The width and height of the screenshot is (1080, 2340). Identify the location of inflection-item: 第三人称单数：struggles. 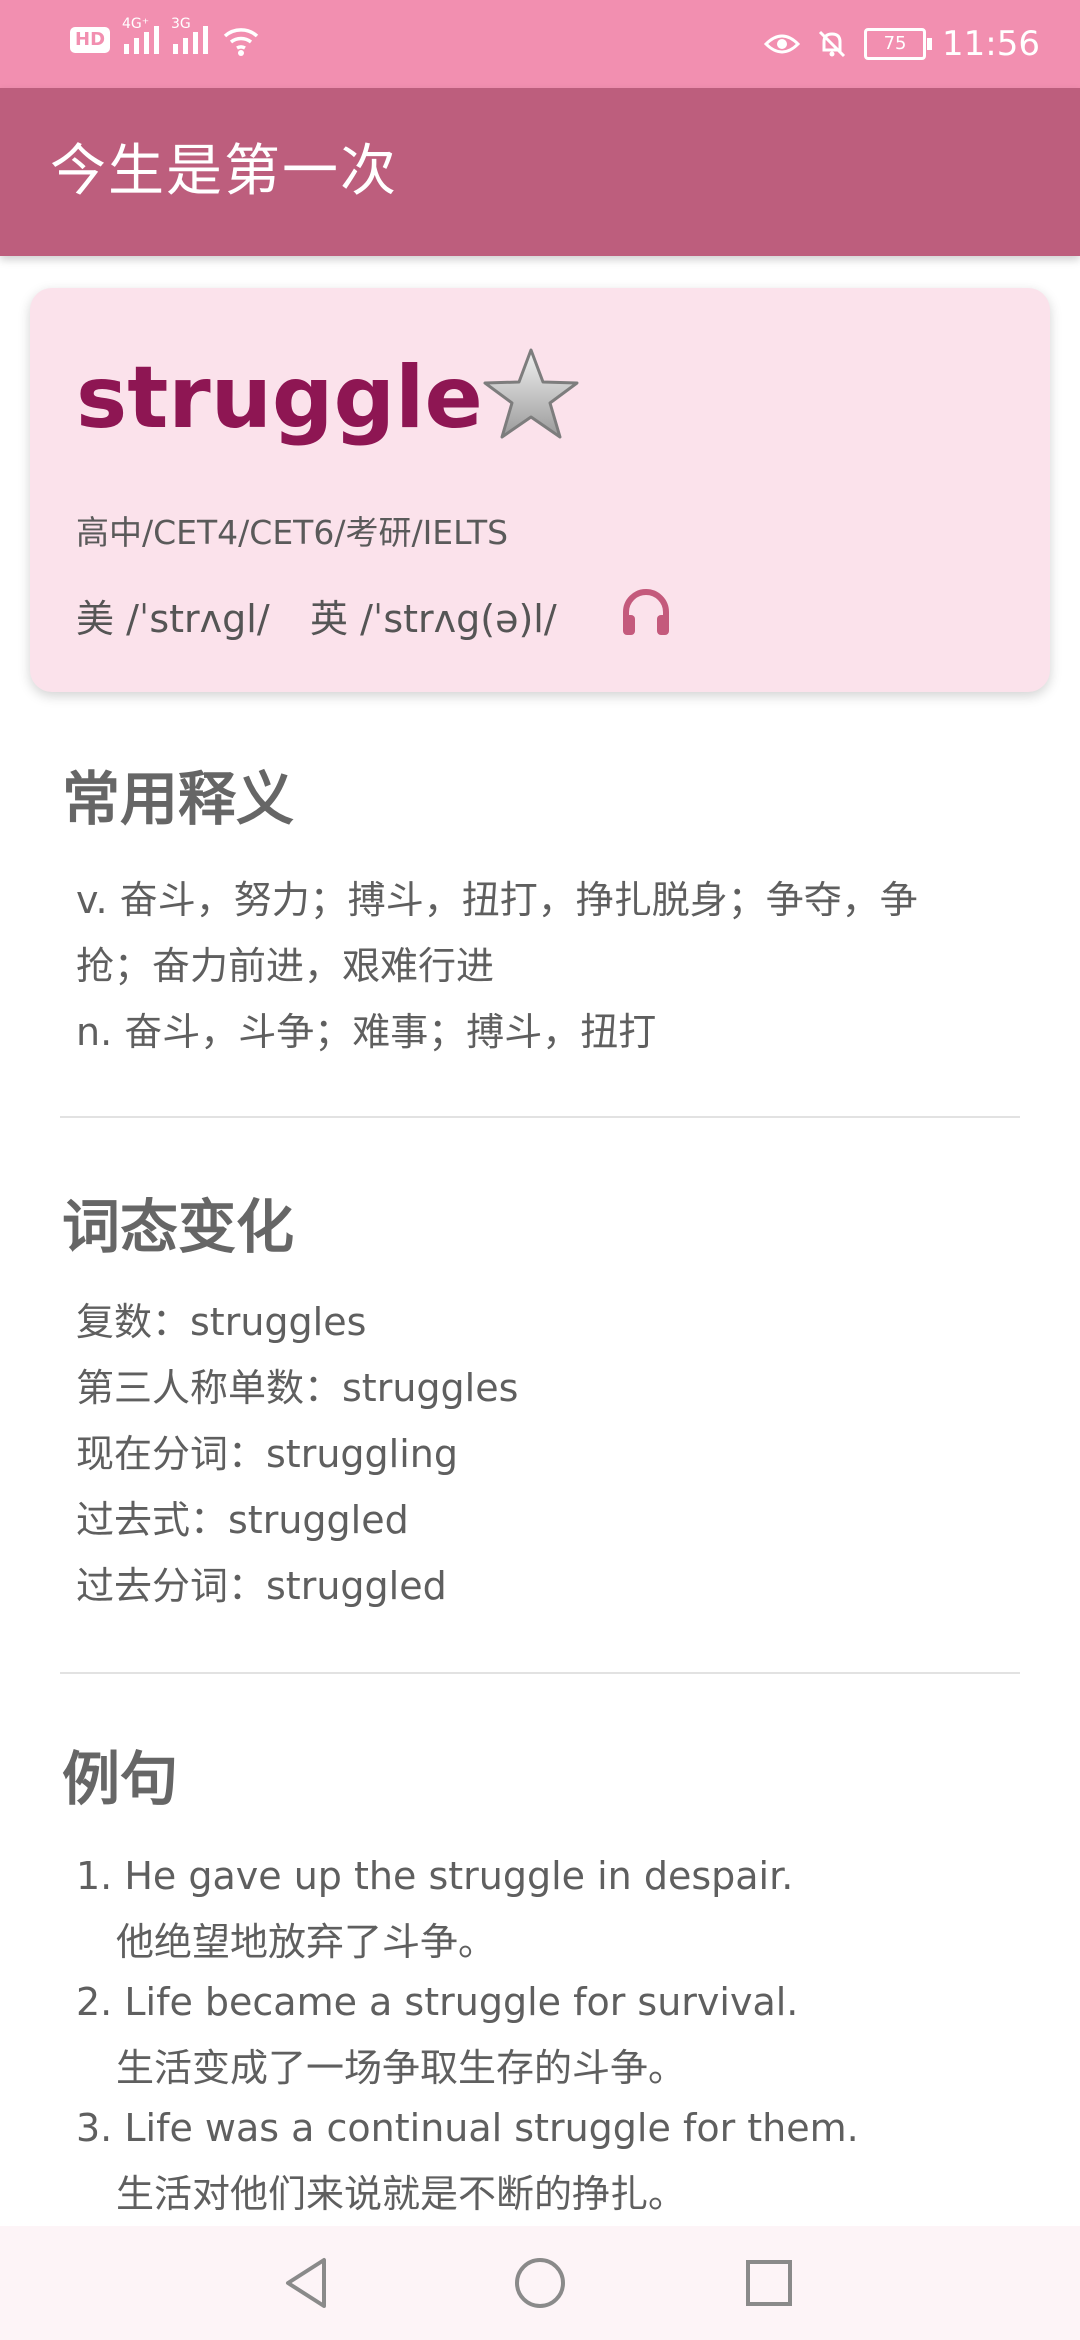
(297, 1388).